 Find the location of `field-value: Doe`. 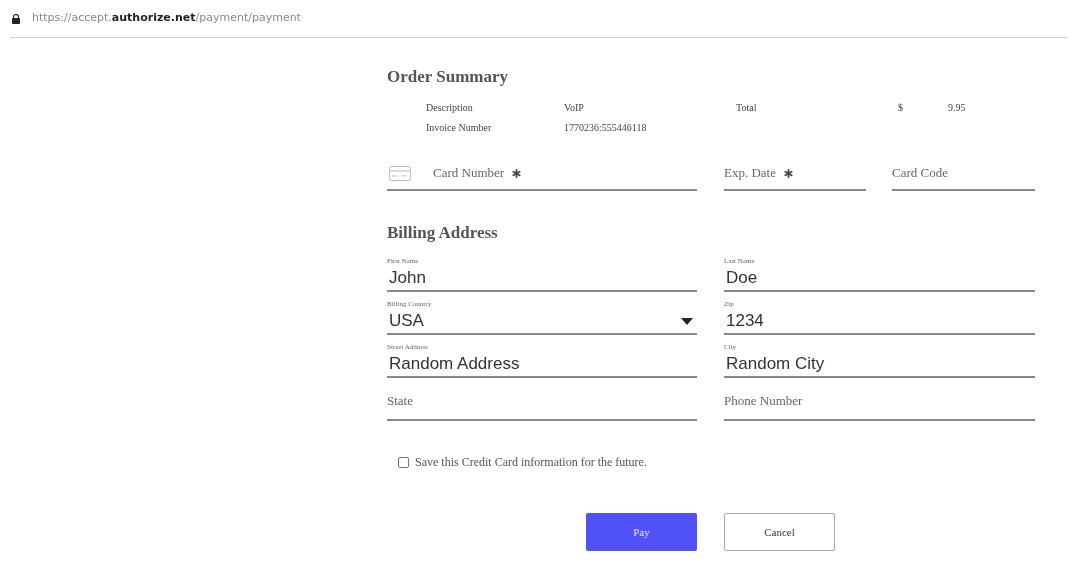

field-value: Doe is located at coordinates (741, 278).